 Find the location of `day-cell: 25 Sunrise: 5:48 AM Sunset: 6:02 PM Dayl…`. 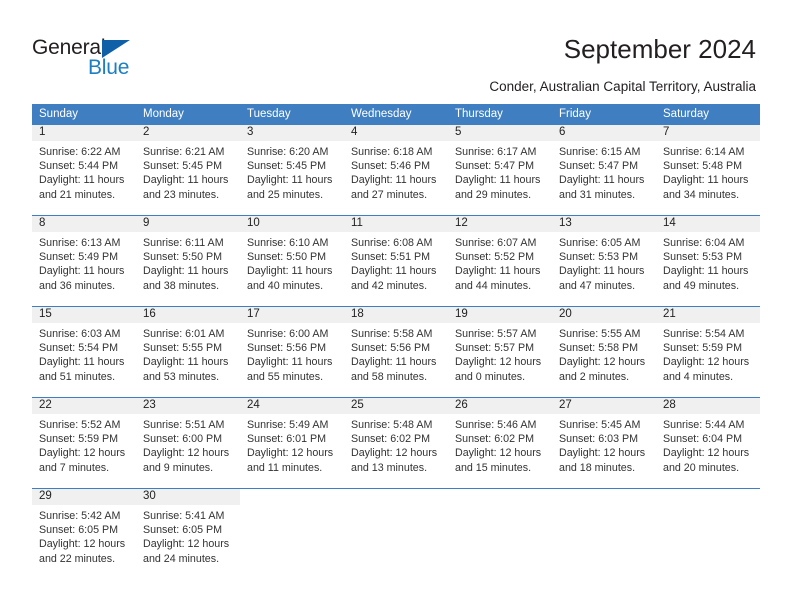

day-cell: 25 Sunrise: 5:48 AM Sunset: 6:02 PM Dayl… is located at coordinates (396, 443).